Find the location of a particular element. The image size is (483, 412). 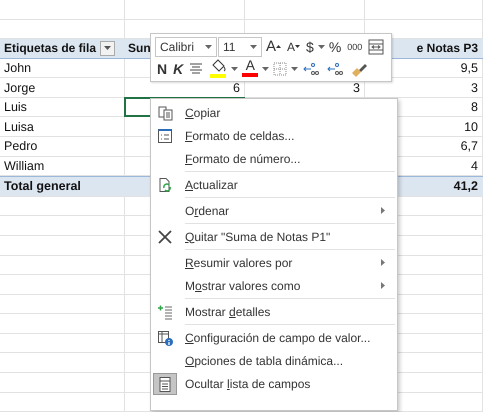

size-field: 11 is located at coordinates (240, 46).